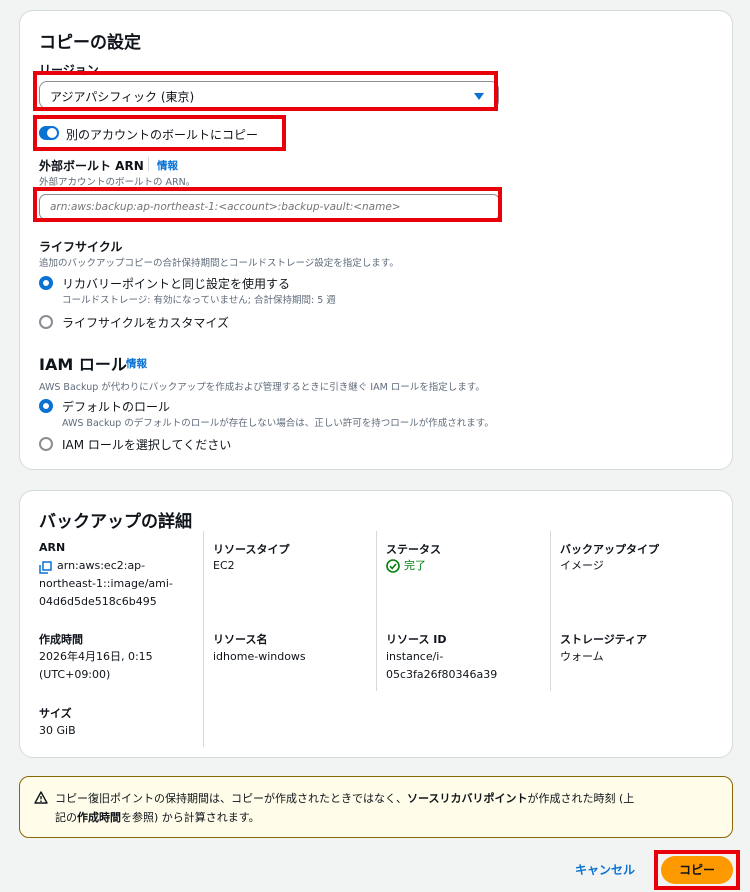  I want to click on details-title: バックアップの詳細, so click(115, 522).